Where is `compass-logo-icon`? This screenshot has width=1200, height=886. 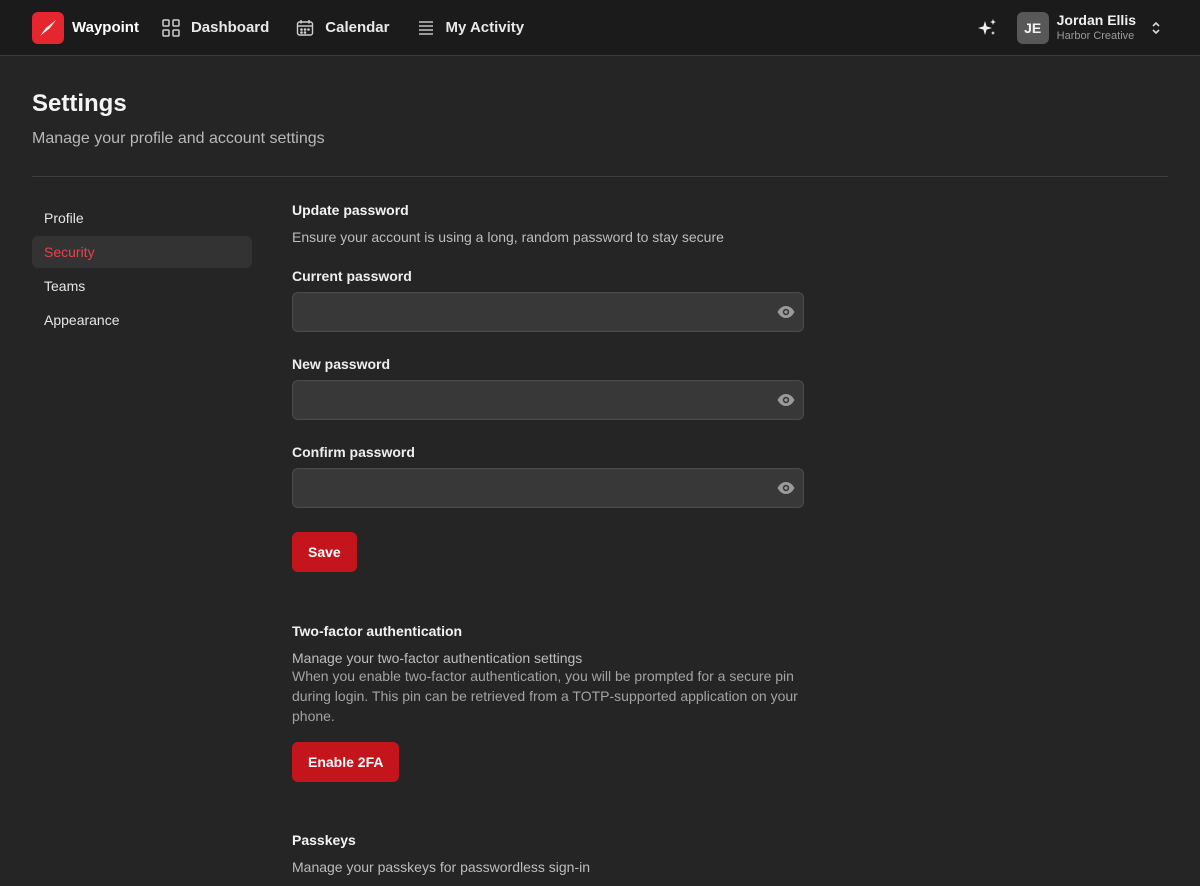
compass-logo-icon is located at coordinates (48, 27).